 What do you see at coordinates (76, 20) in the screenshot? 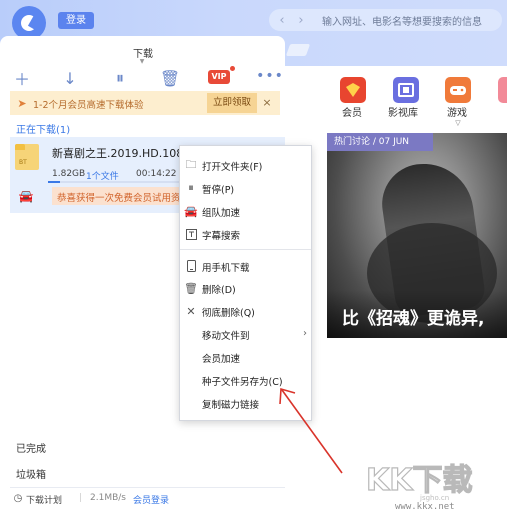
I see `login-button: 登录` at bounding box center [76, 20].